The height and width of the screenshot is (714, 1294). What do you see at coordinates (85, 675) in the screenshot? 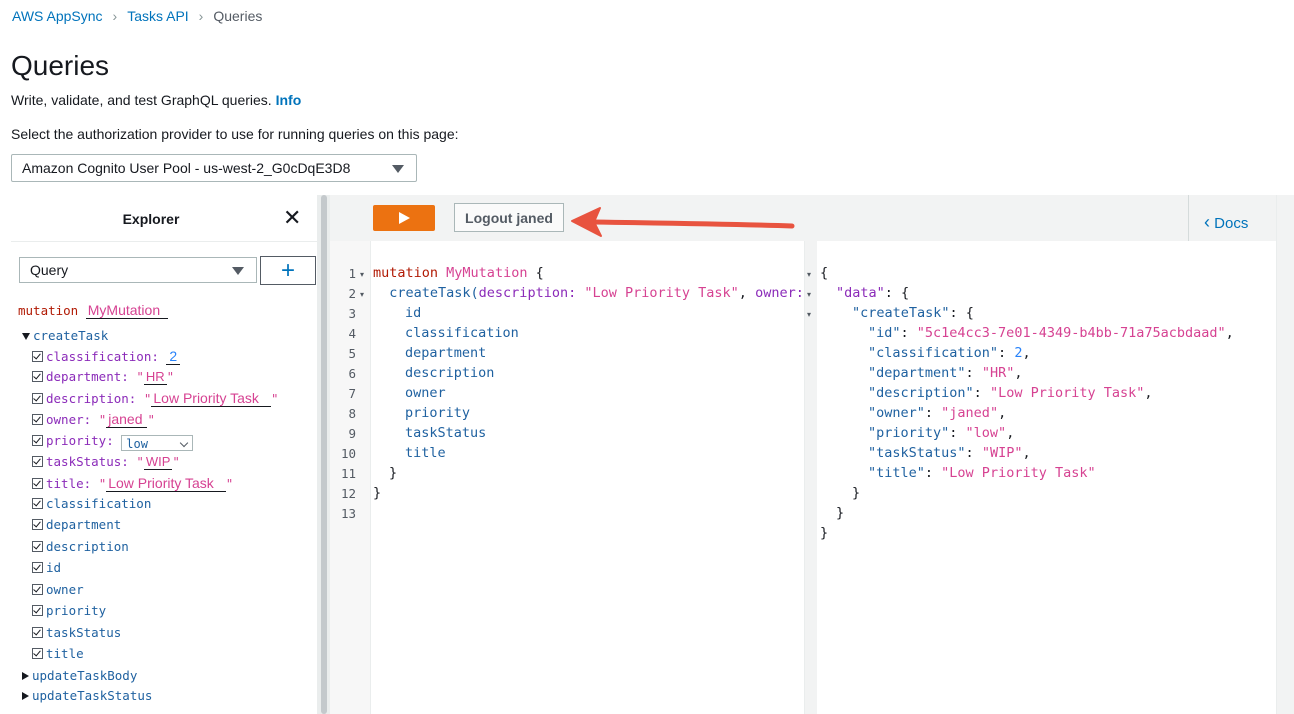
I see `tree-item-label: updateTaskBody` at bounding box center [85, 675].